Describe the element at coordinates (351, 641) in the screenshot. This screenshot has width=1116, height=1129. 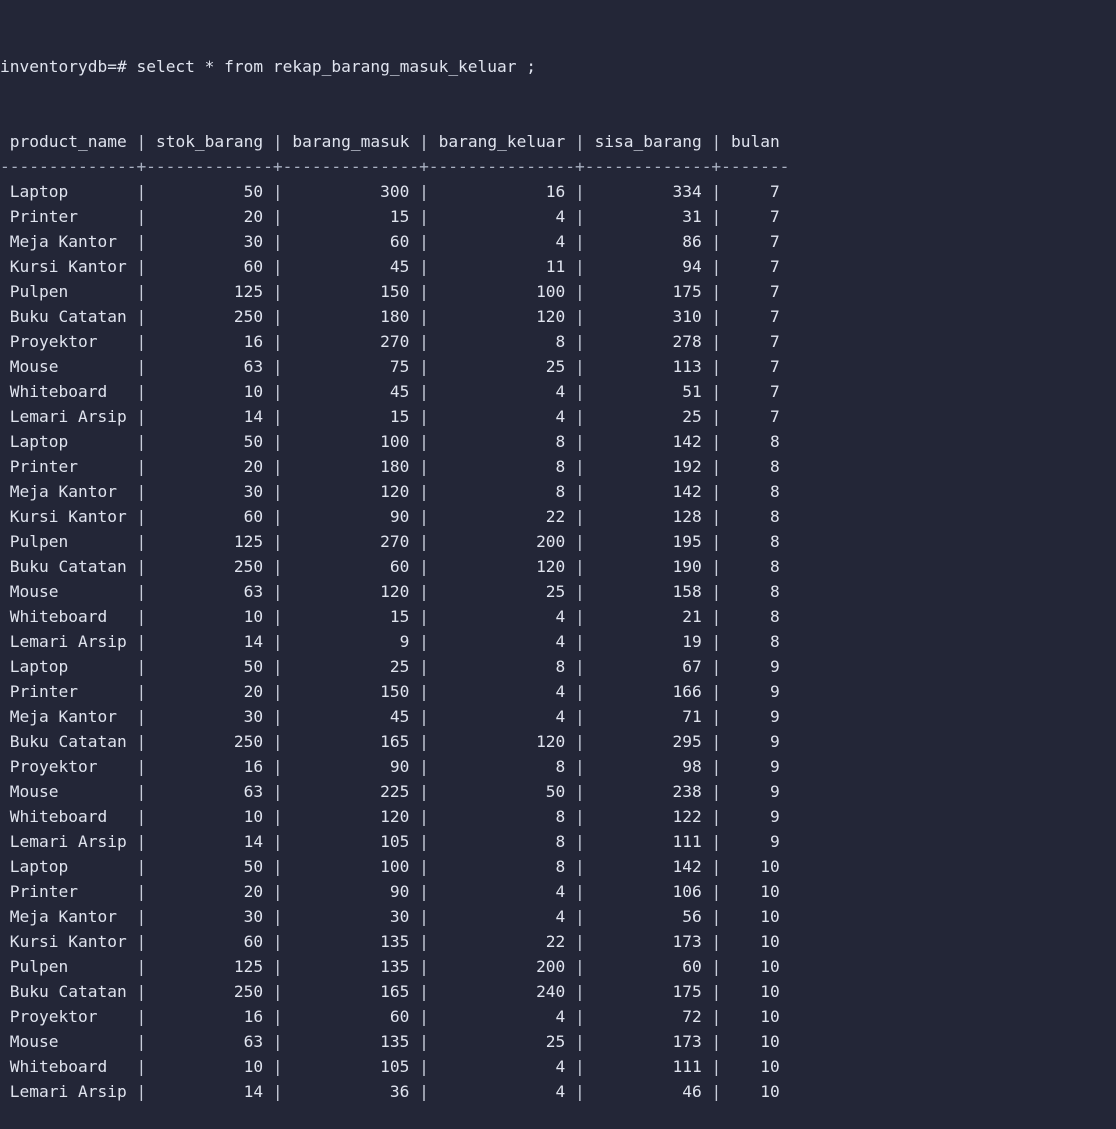
I see `cell-barang-masuk: 9` at that location.